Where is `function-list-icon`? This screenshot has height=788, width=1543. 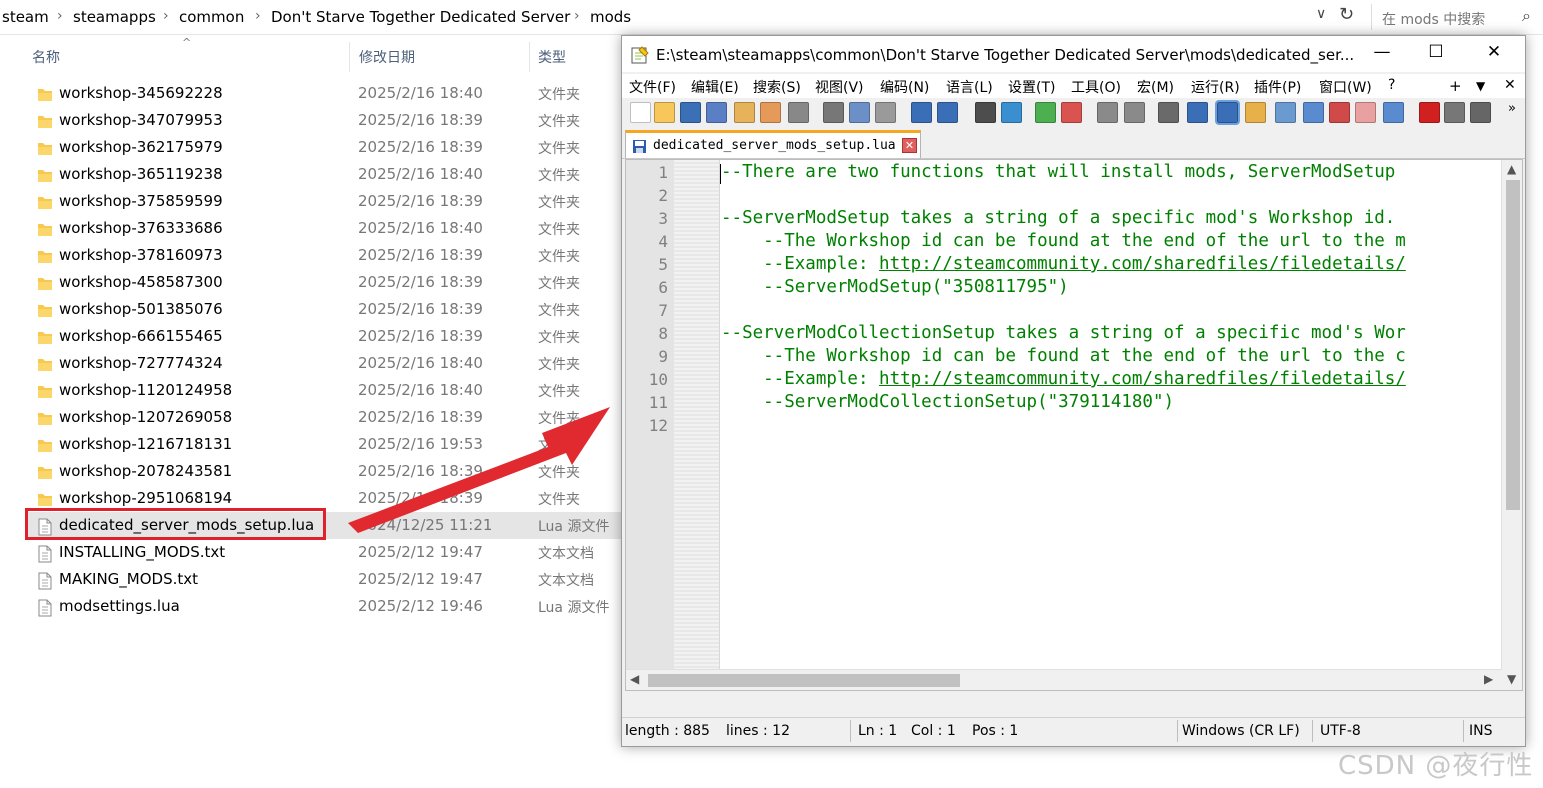
function-list-icon is located at coordinates (1339, 112).